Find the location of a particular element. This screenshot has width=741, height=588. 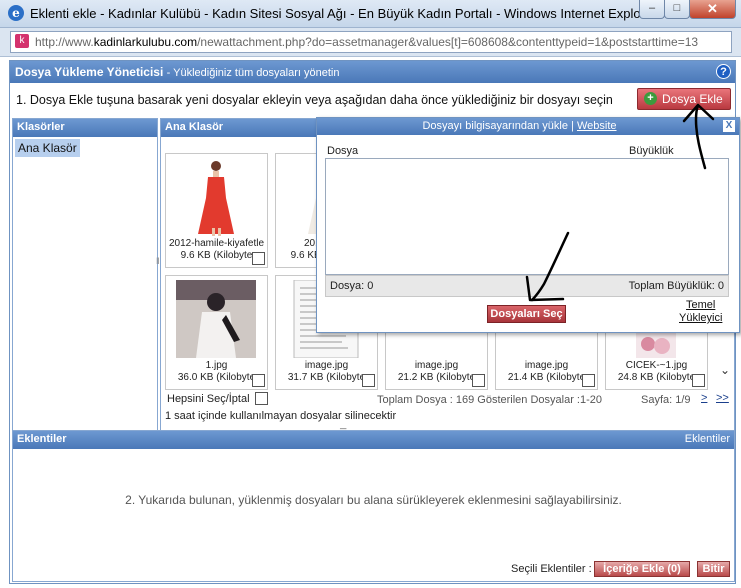

file-name: 1.jpg is located at coordinates (216, 365).